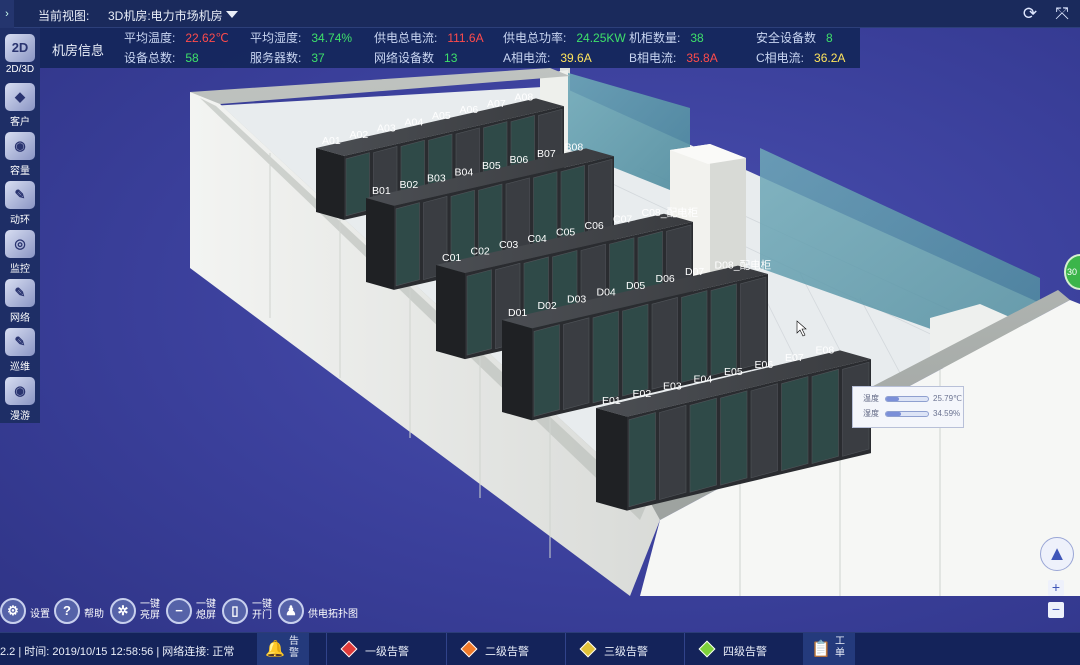 This screenshot has width=1080, height=665. What do you see at coordinates (743, 264) in the screenshot?
I see `rack-label: D08_配电柜` at bounding box center [743, 264].